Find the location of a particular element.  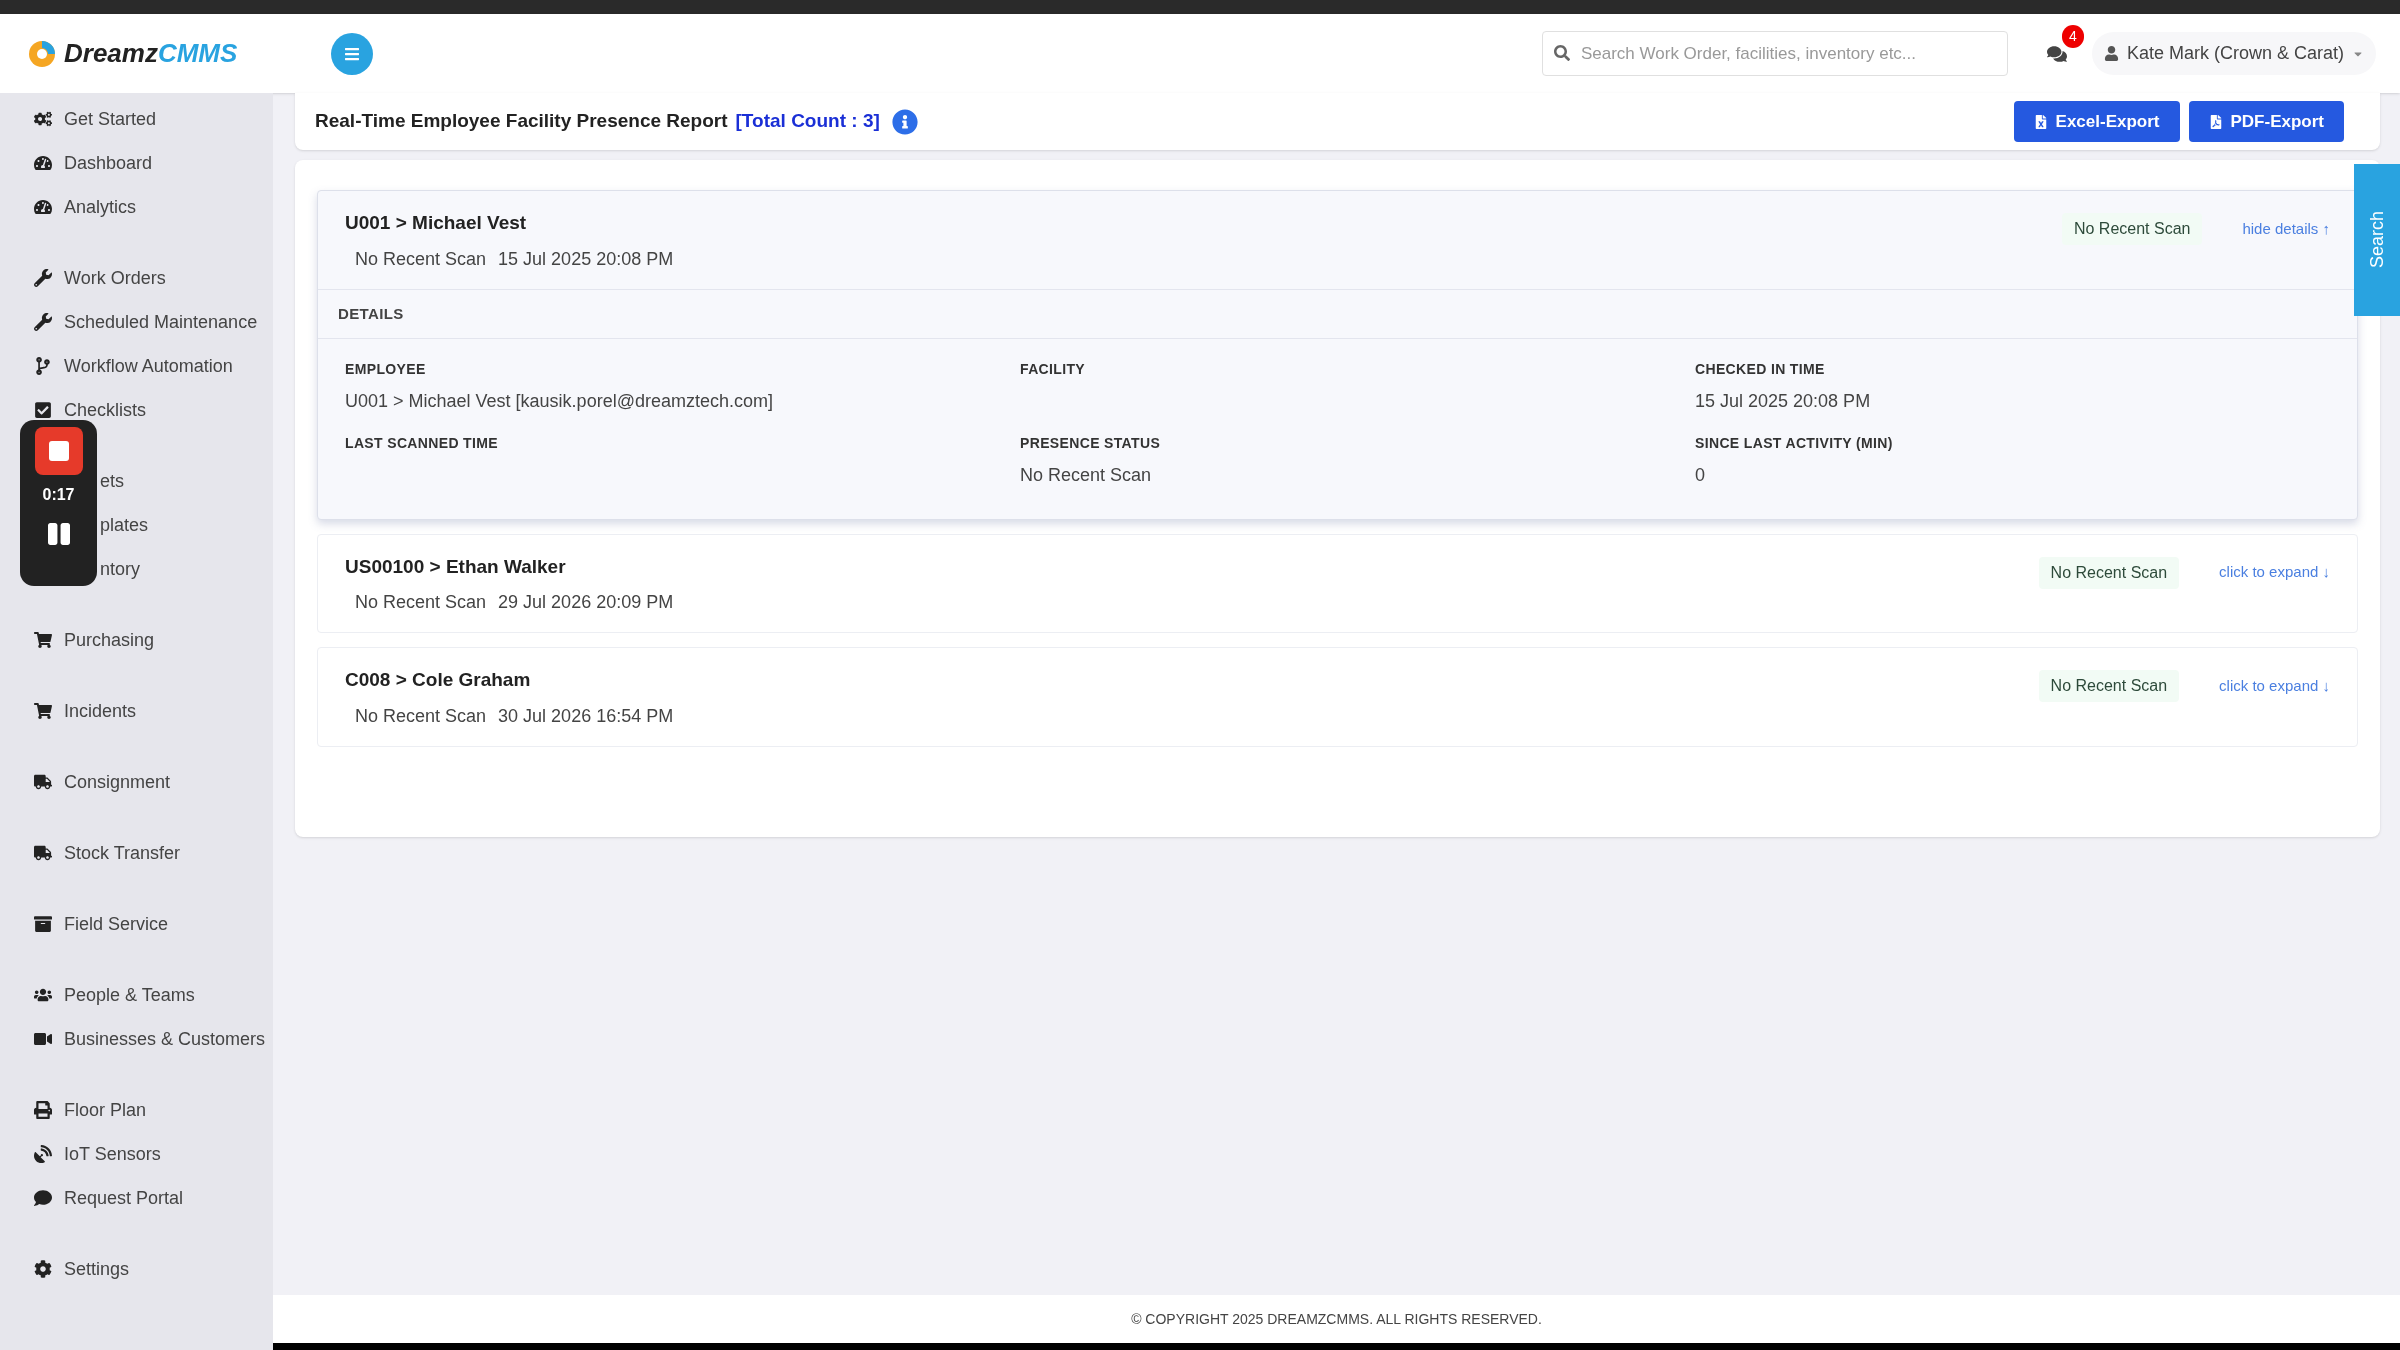

menu-button is located at coordinates (352, 53).